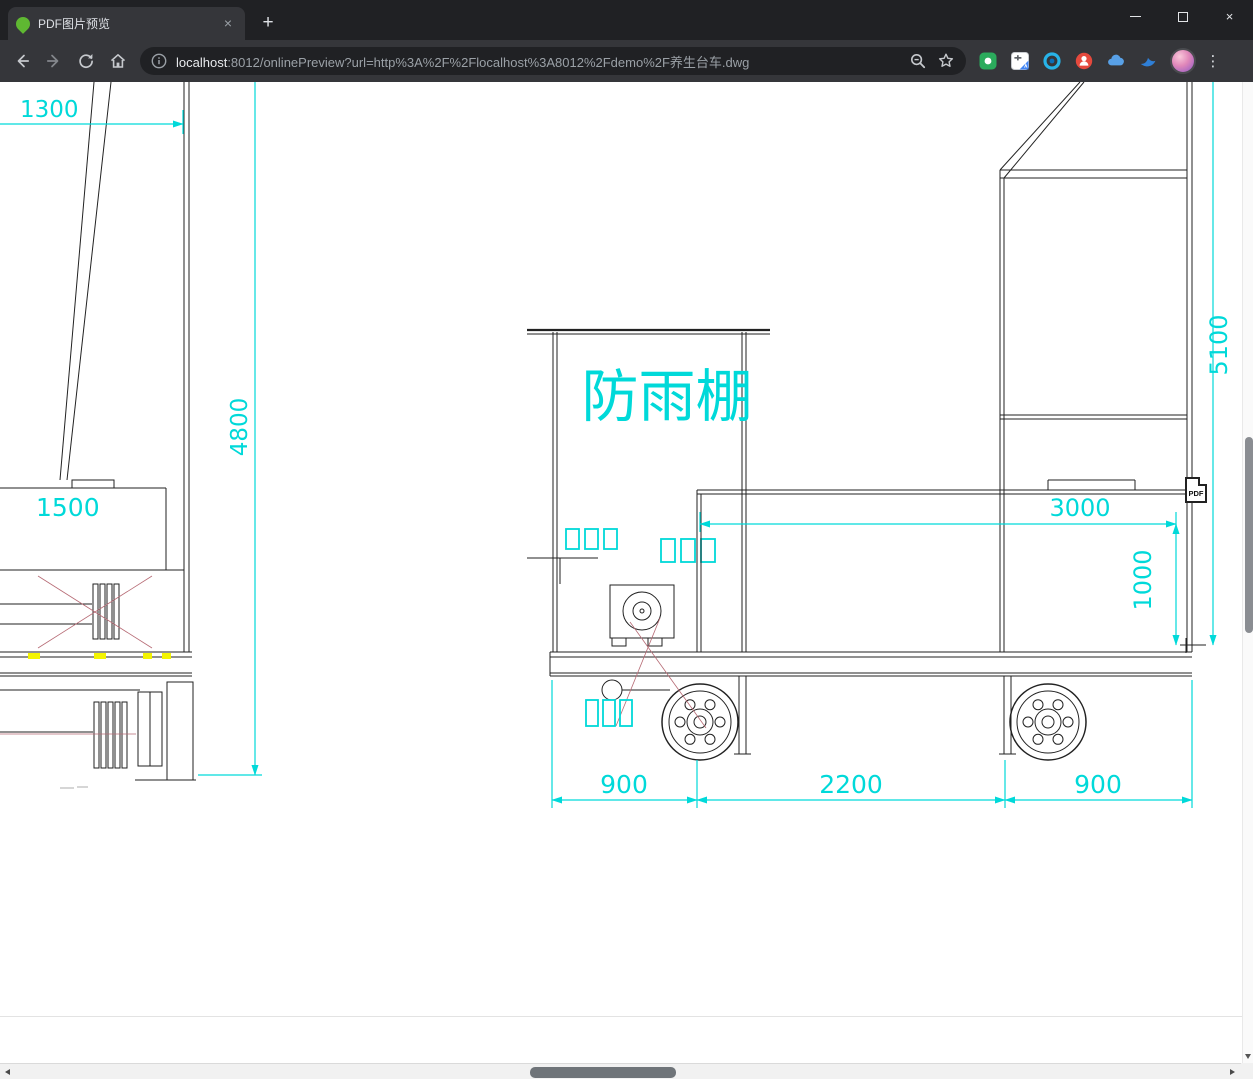 The width and height of the screenshot is (1253, 1079). Describe the element at coordinates (1098, 784) in the screenshot. I see `dim-axle-right: 900` at that location.